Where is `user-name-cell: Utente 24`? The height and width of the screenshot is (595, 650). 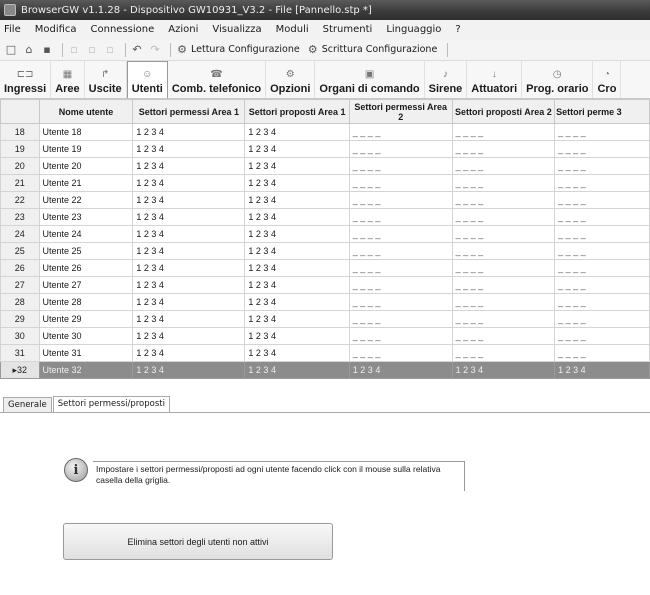
user-name-cell: Utente 24 is located at coordinates (86, 234).